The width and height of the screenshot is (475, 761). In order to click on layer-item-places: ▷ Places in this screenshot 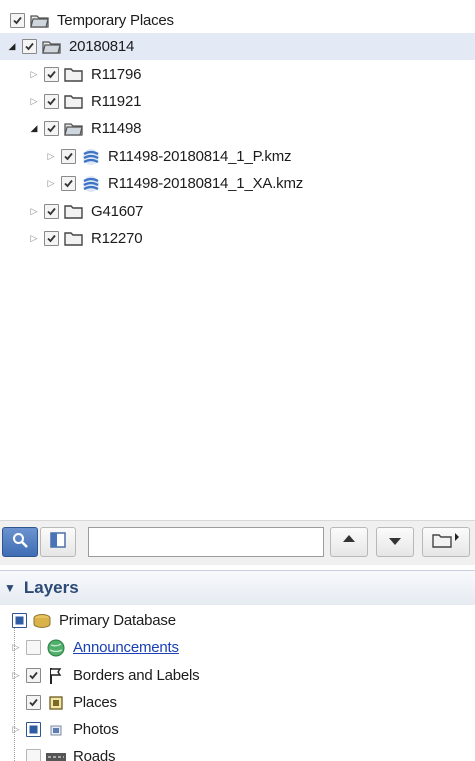, I will do `click(237, 702)`.